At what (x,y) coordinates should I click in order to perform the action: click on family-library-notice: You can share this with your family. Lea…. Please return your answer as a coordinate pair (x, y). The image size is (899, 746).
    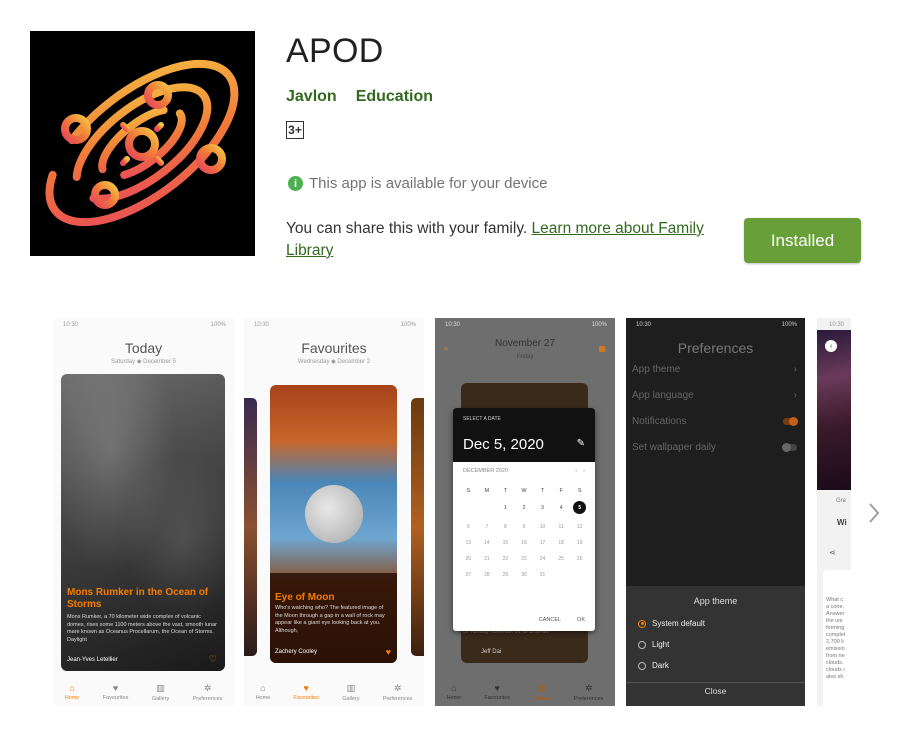
    Looking at the image, I should click on (496, 240).